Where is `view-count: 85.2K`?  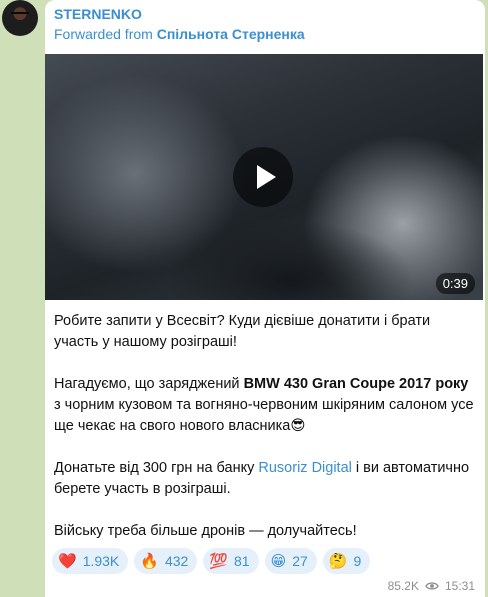 view-count: 85.2K is located at coordinates (403, 586).